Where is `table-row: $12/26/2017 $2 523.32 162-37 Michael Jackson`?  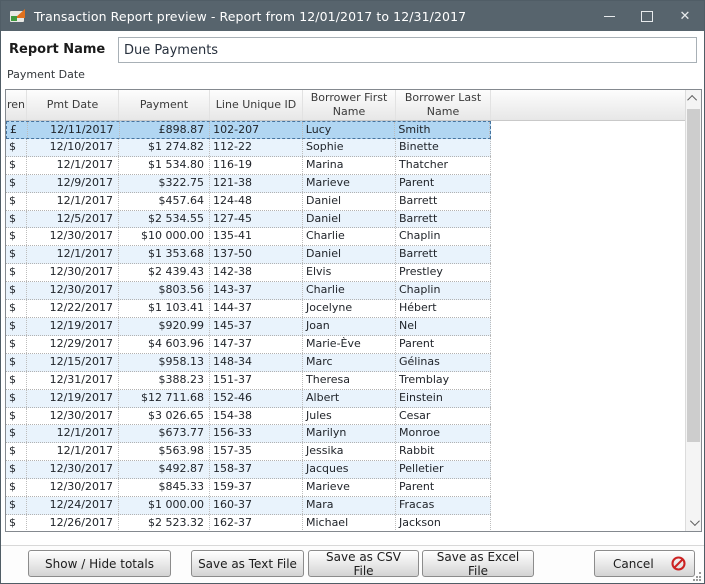
table-row: $12/26/2017 $2 523.32 162-37 Michael Jackson is located at coordinates (248, 522).